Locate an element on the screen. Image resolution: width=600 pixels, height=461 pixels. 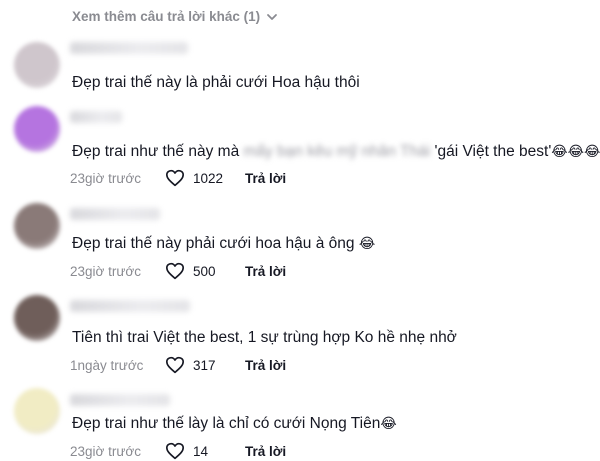
comment-meta: 1ngày trước 317 Trả lời is located at coordinates (178, 365).